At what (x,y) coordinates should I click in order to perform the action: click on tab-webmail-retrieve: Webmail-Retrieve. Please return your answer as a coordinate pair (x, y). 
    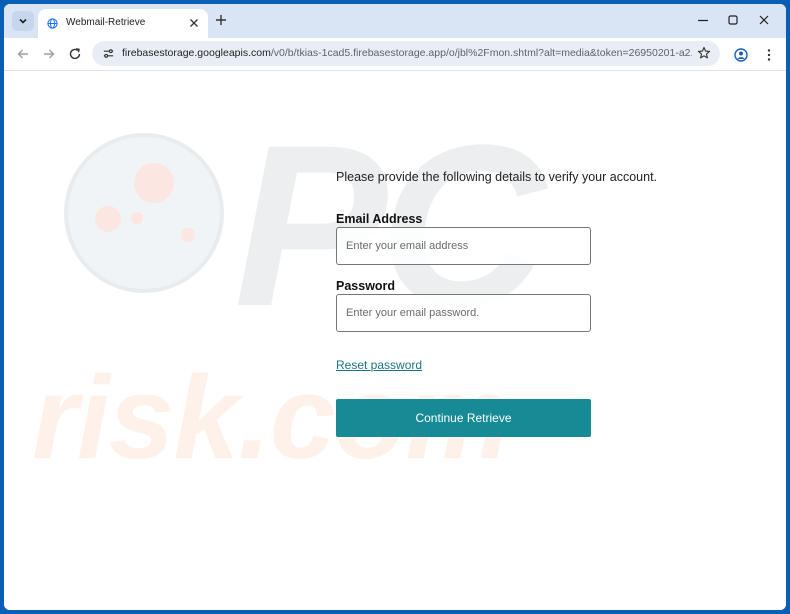
    Looking at the image, I should click on (123, 23).